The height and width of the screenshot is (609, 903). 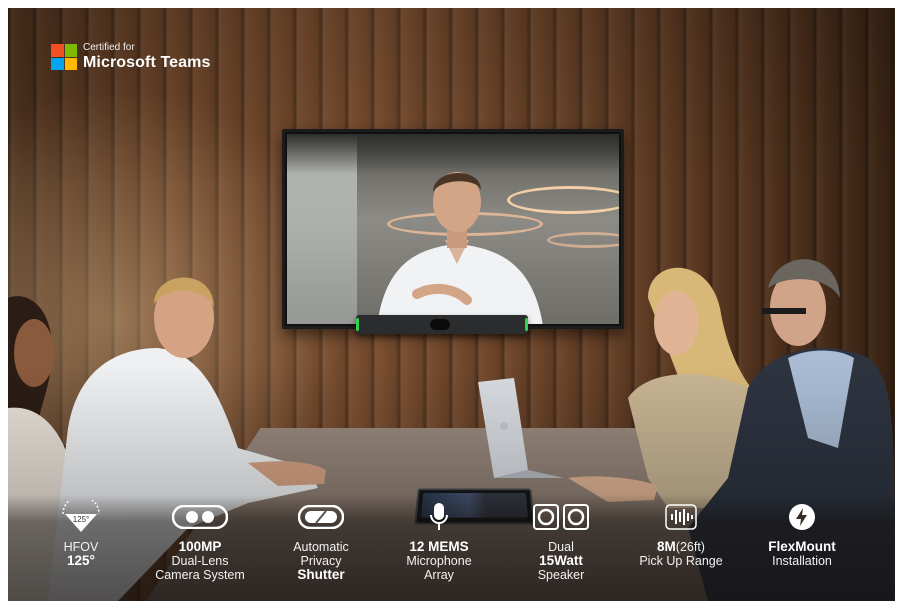 I want to click on feature-highlight: 15Watt, so click(x=561, y=560).